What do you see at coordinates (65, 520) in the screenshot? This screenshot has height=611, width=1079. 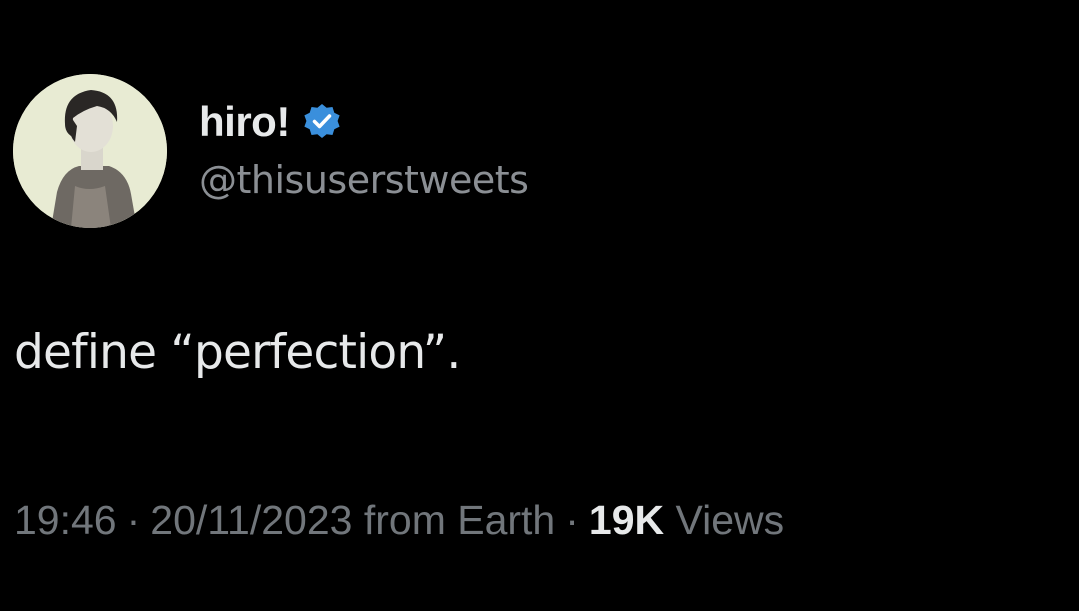 I see `tweet-time: 19:46` at bounding box center [65, 520].